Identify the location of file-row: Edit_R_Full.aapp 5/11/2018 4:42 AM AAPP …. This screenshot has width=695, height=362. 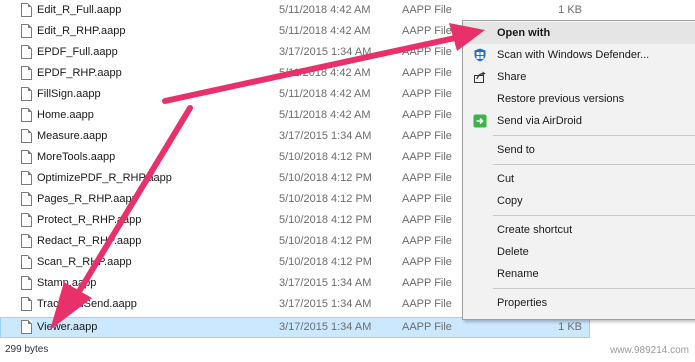
(295, 10).